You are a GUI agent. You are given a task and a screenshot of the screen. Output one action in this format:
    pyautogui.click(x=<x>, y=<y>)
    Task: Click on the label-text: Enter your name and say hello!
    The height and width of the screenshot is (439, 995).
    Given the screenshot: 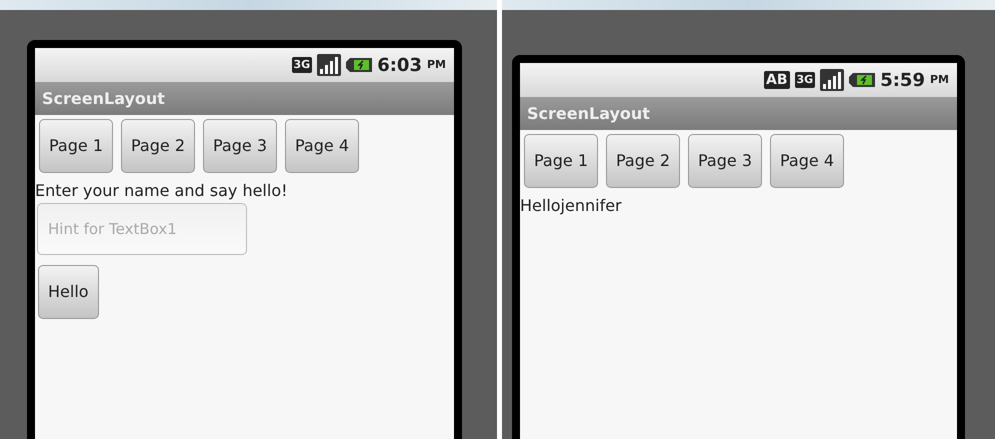 What is the action you would take?
    pyautogui.click(x=161, y=190)
    